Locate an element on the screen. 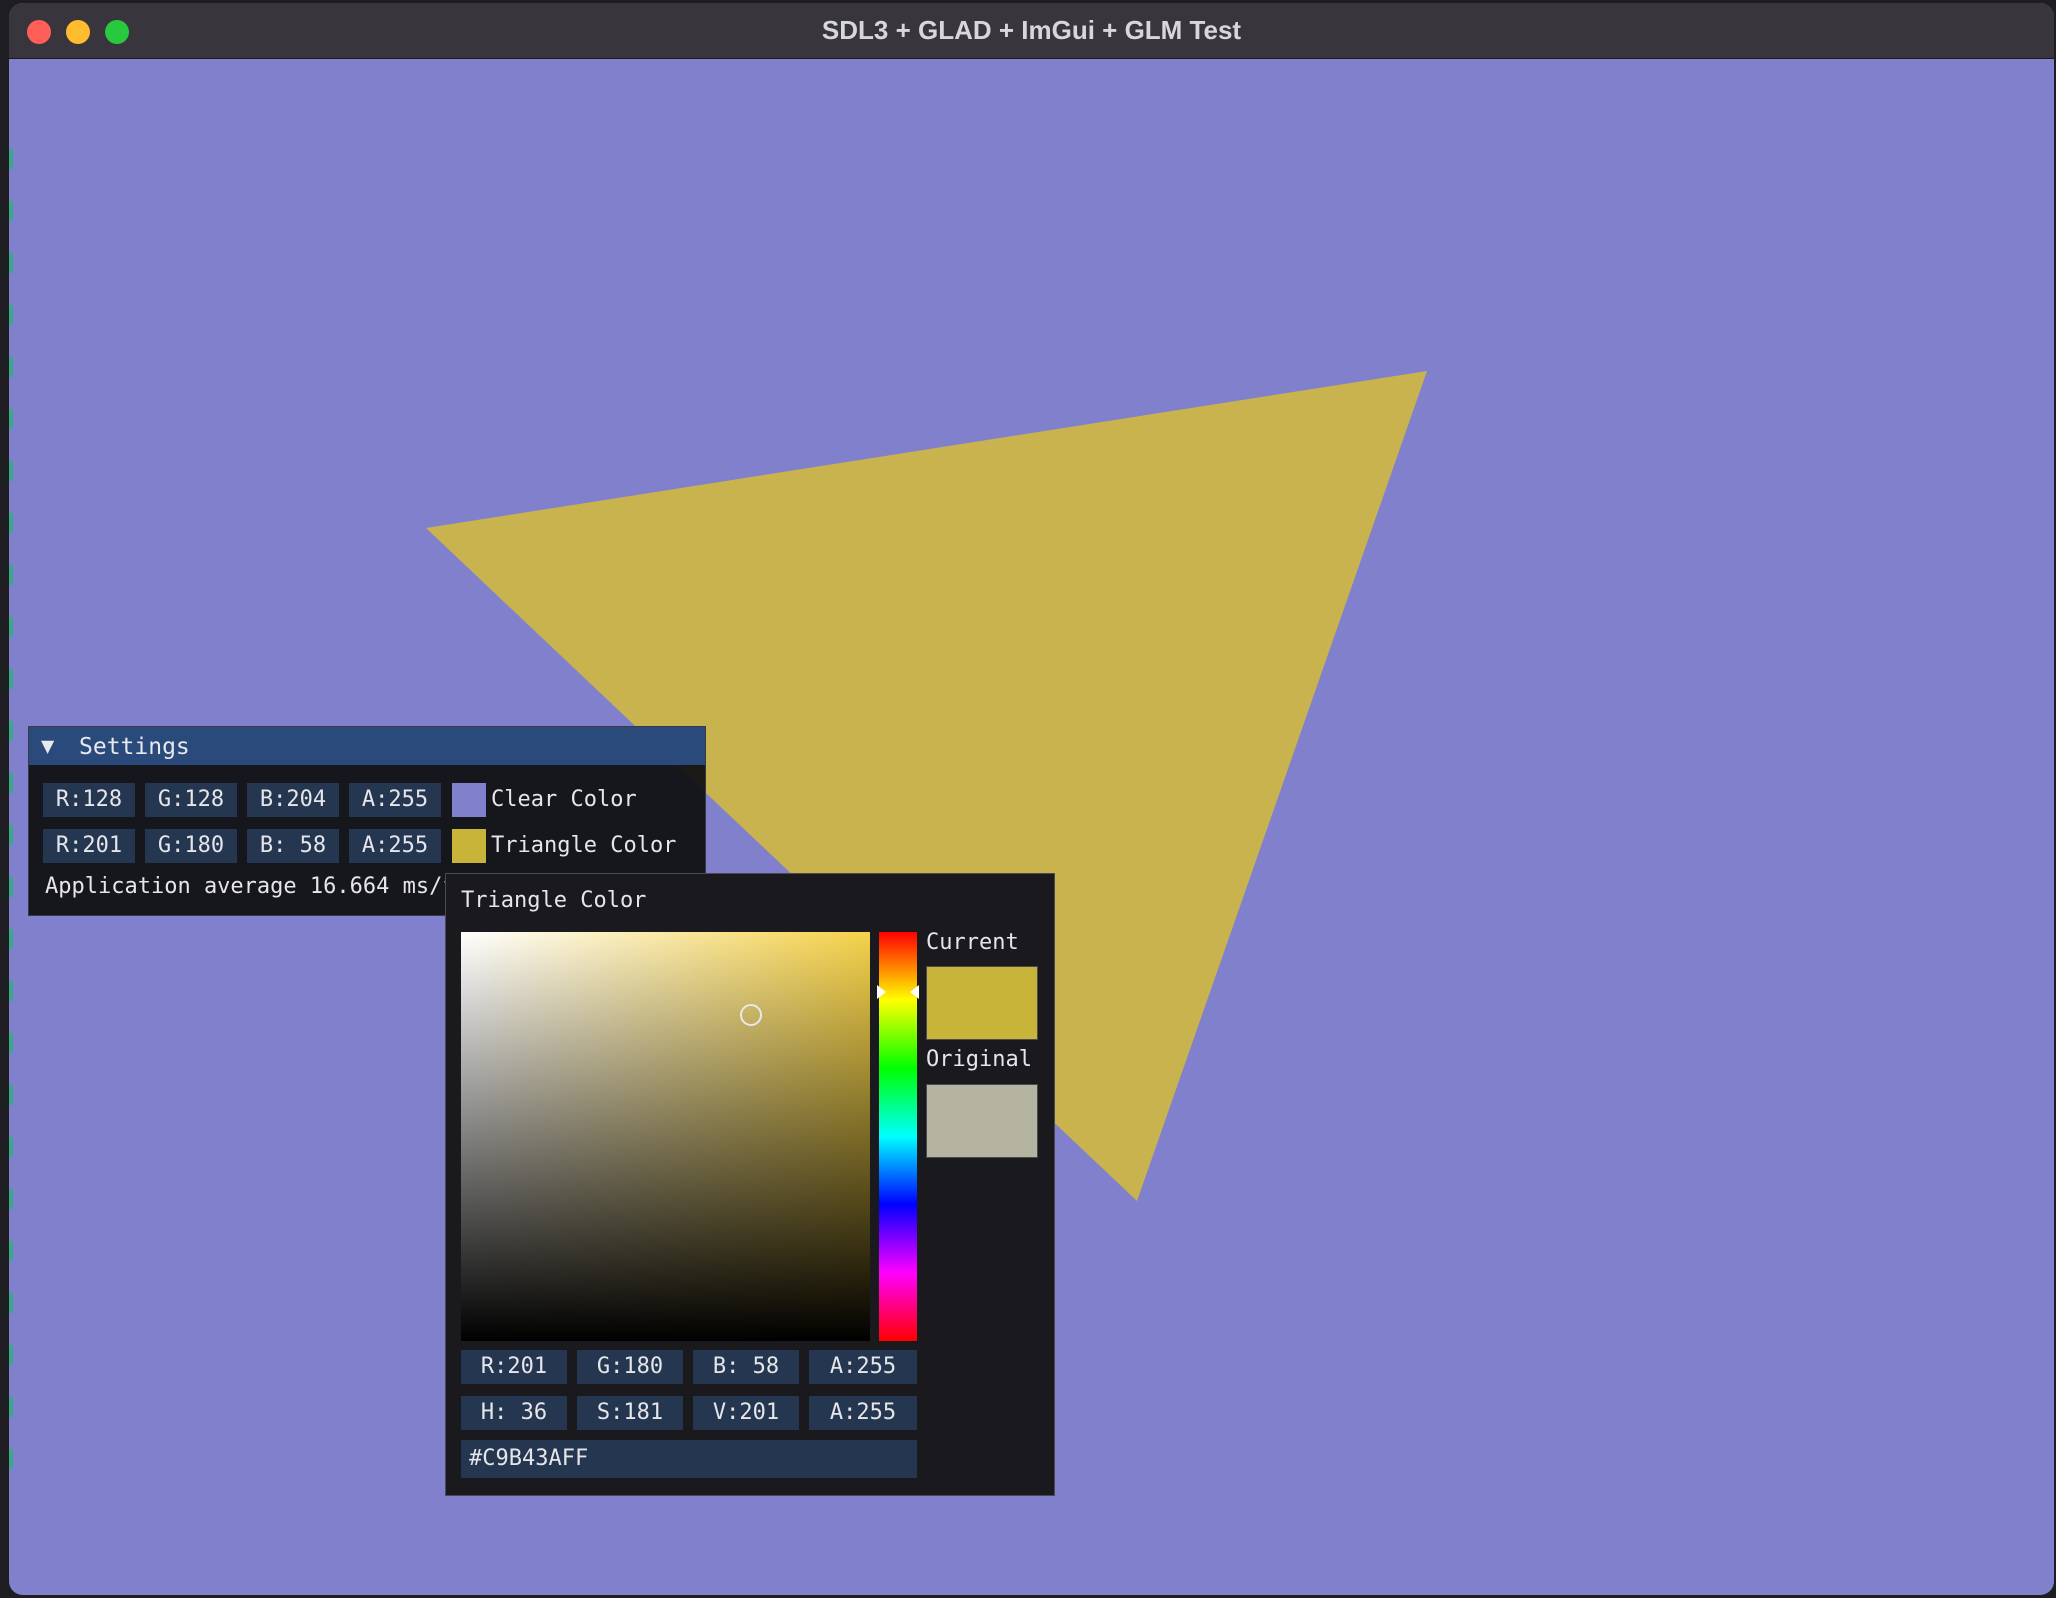 Image resolution: width=2056 pixels, height=1598 pixels. triangle-color-g-field: G:180 is located at coordinates (191, 846).